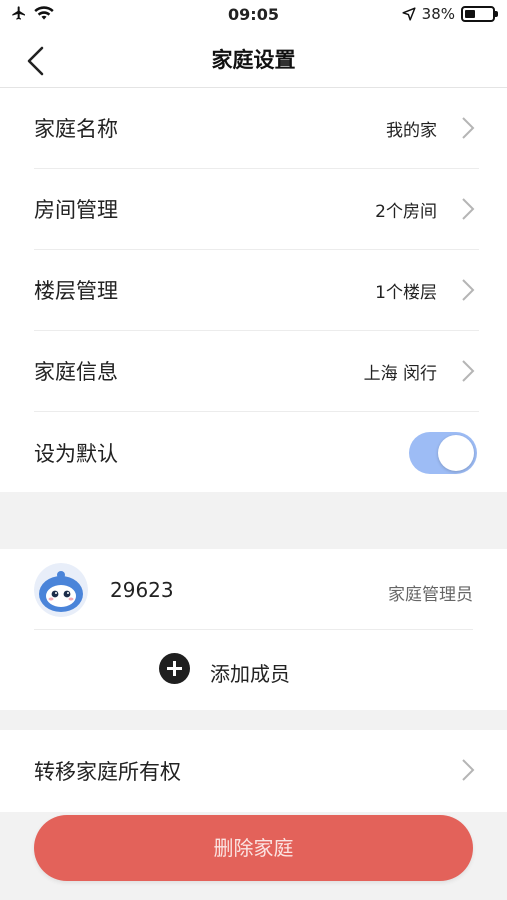 The image size is (507, 900). What do you see at coordinates (76, 210) in the screenshot?
I see `setting-label: 房间管理` at bounding box center [76, 210].